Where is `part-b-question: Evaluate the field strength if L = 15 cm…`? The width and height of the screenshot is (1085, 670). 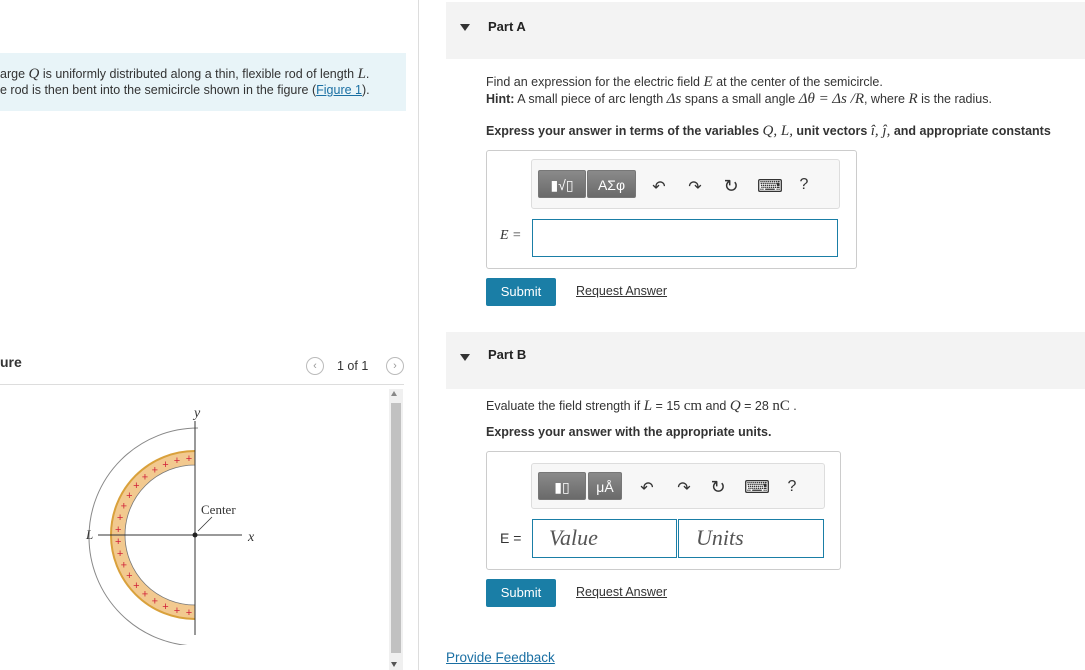 part-b-question: Evaluate the field strength if L = 15 cm… is located at coordinates (641, 406).